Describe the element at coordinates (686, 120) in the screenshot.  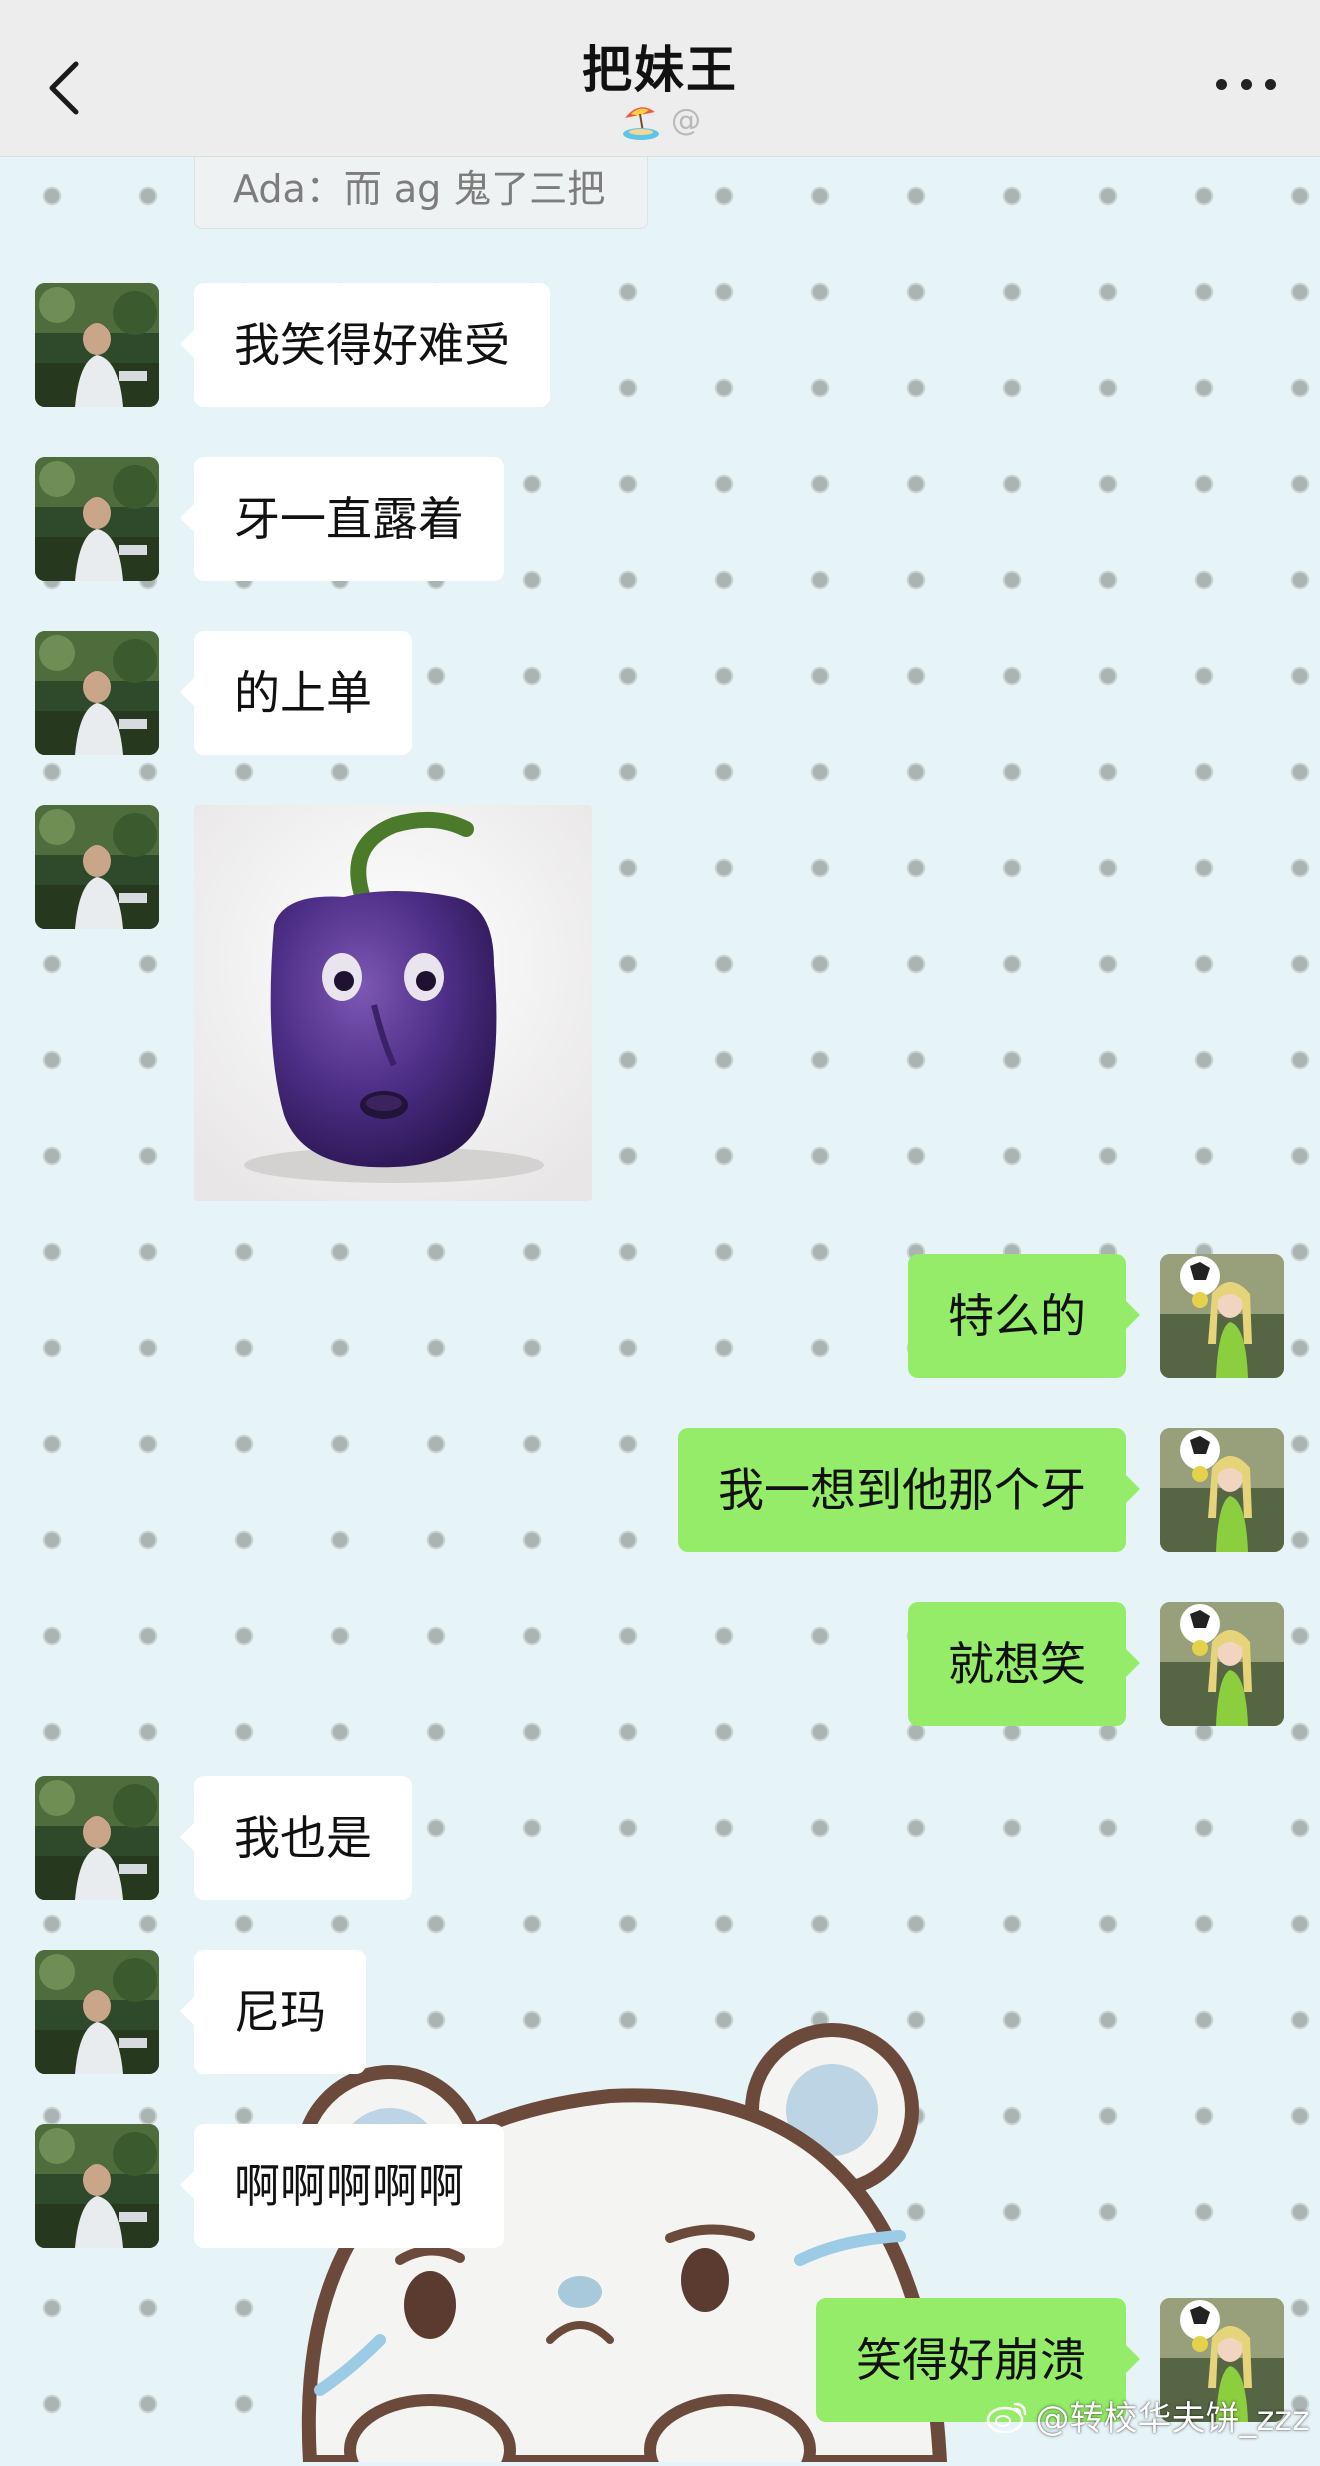
I see `mention-symbol: @` at that location.